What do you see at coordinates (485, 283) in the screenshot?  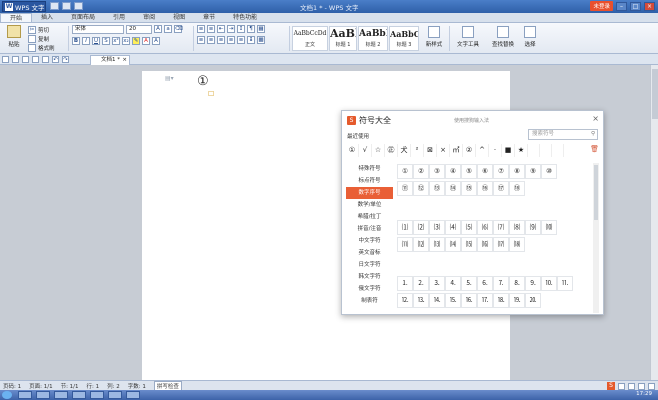 I see `symbol-cell: ⒍` at bounding box center [485, 283].